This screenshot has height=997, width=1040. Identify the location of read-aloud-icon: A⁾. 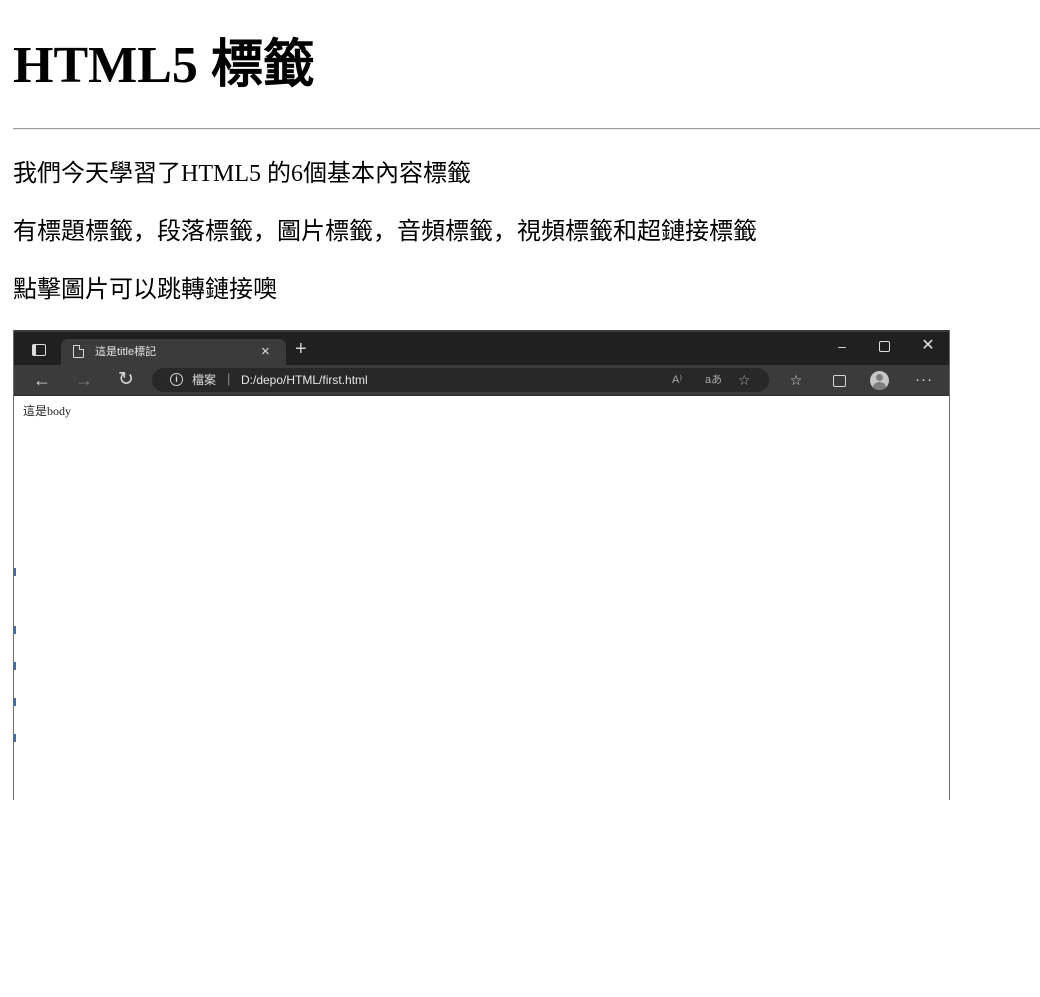
(677, 380).